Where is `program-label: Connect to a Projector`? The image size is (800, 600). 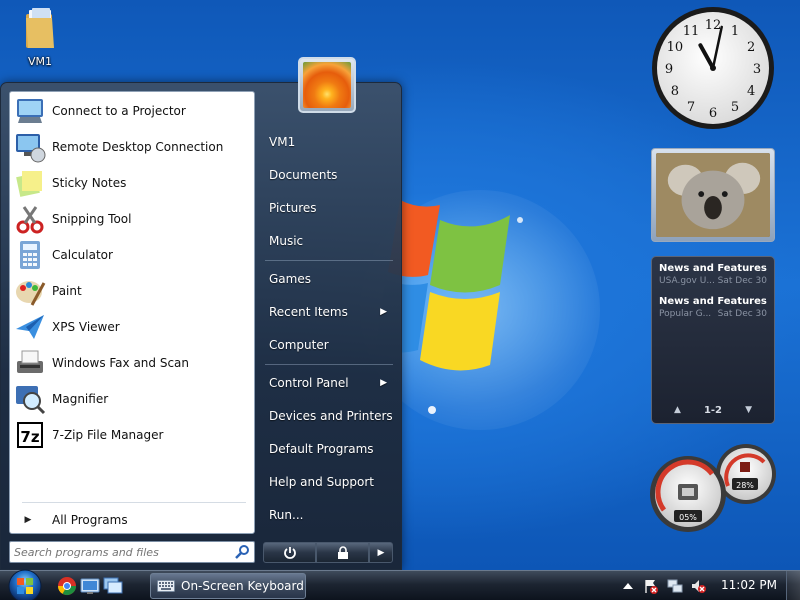 program-label: Connect to a Projector is located at coordinates (119, 111).